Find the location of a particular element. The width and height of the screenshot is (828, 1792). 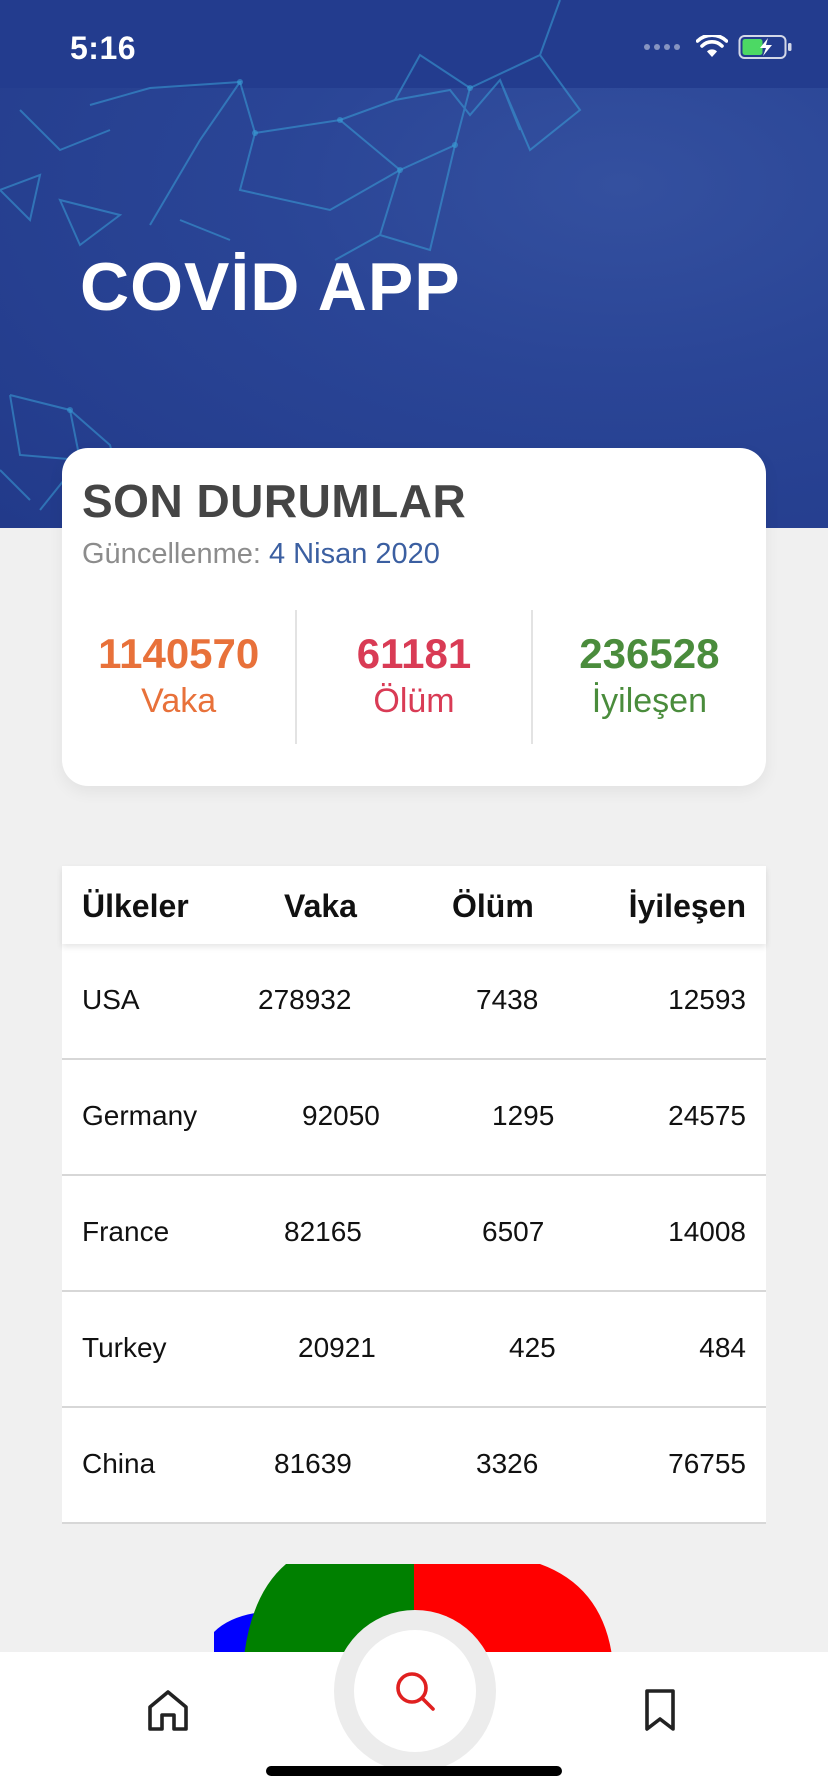

cell-country: France is located at coordinates (126, 1231).